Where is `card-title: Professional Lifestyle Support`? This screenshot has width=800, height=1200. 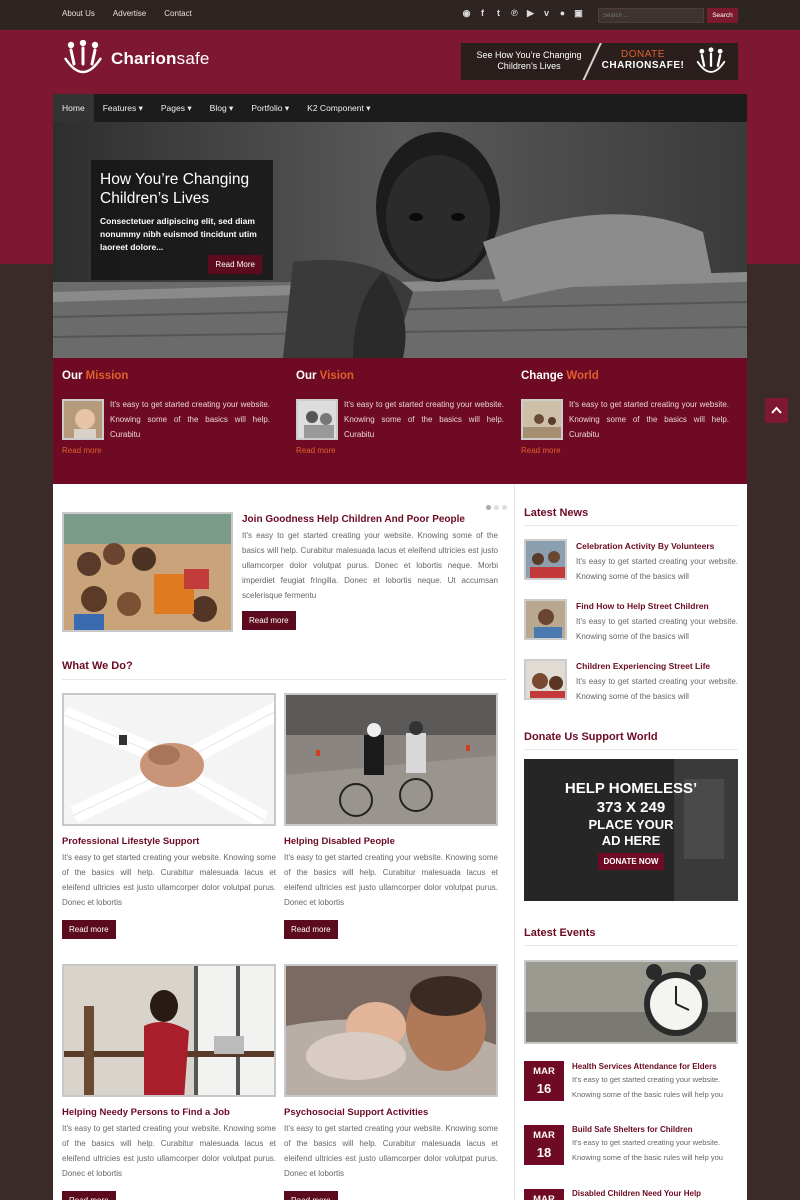 card-title: Professional Lifestyle Support is located at coordinates (169, 841).